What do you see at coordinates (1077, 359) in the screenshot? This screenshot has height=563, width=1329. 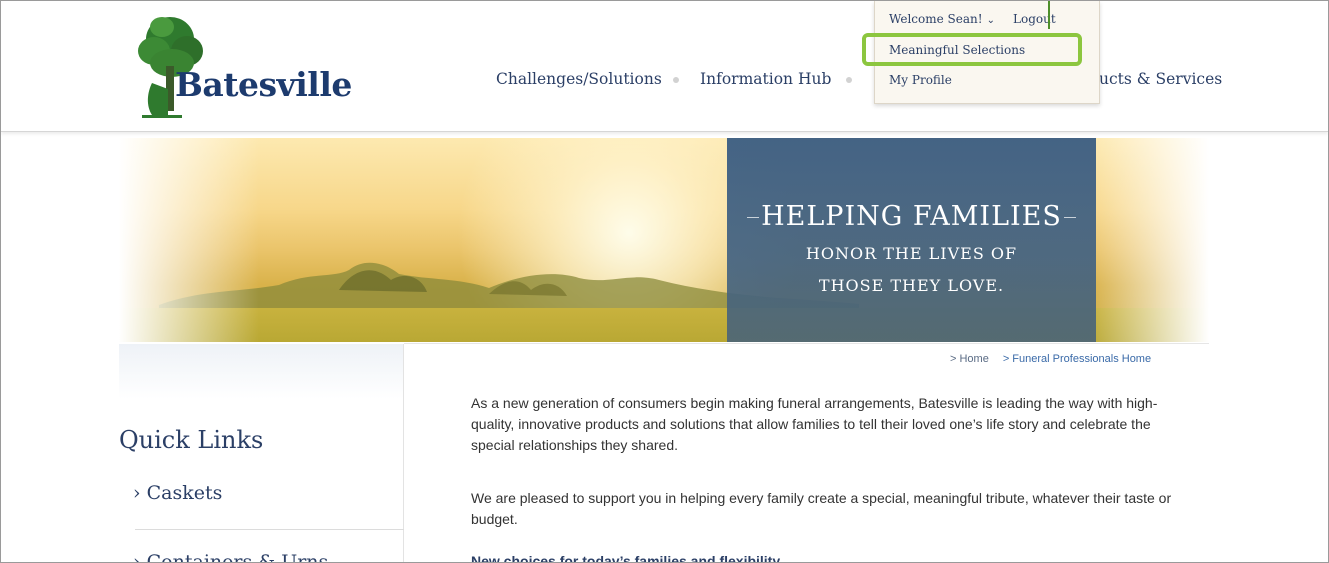 I see `breadcrumb-funeral-professionals-home: > Funeral Professionals Home` at bounding box center [1077, 359].